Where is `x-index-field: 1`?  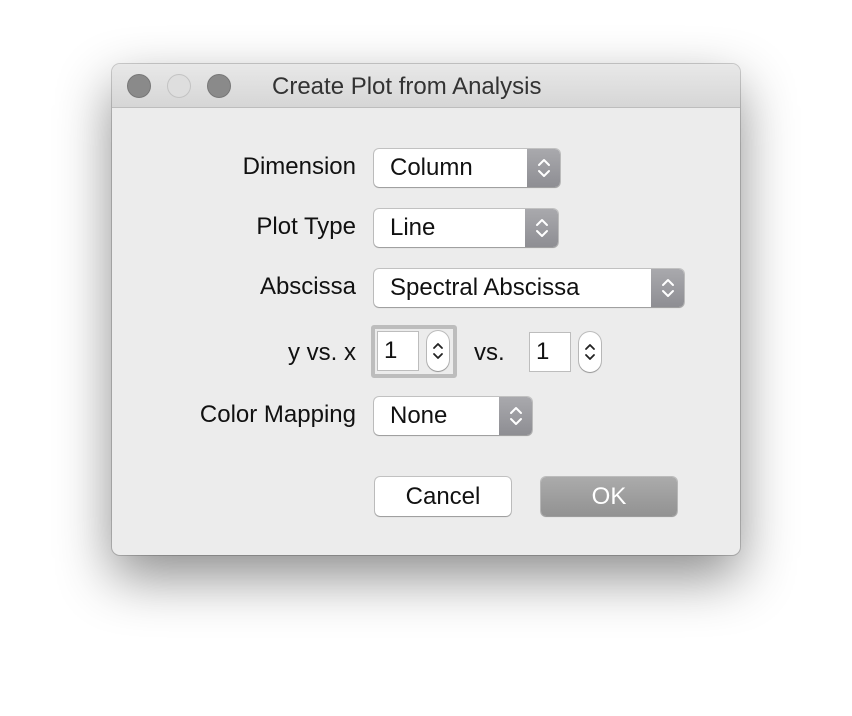 x-index-field: 1 is located at coordinates (550, 352).